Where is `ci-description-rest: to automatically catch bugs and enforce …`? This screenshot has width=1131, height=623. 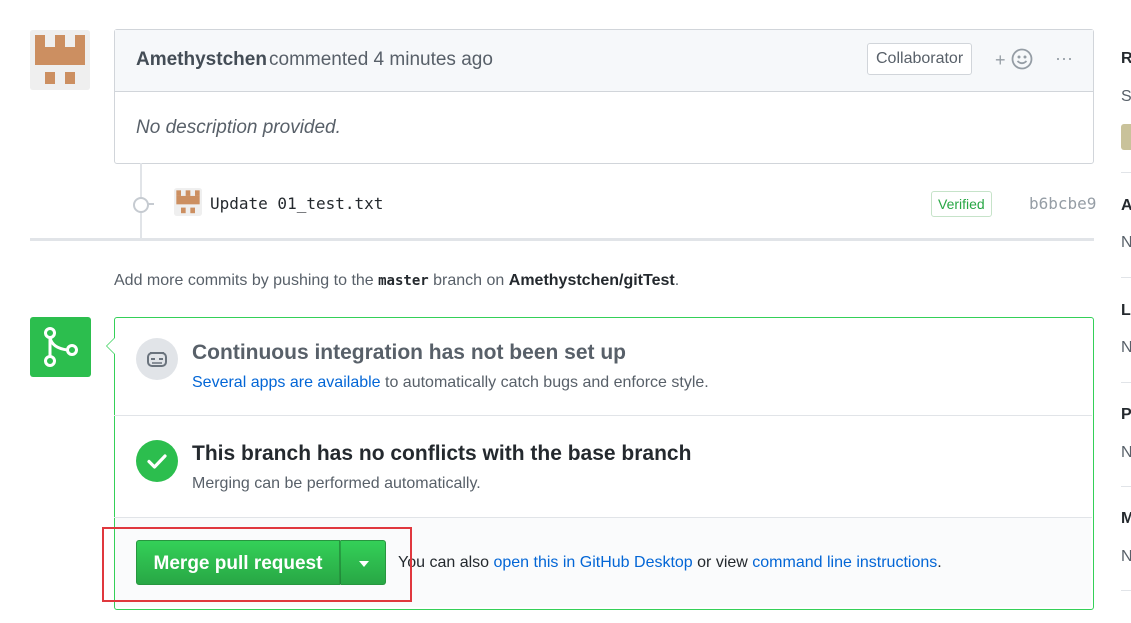
ci-description-rest: to automatically catch bugs and enforce … is located at coordinates (544, 382).